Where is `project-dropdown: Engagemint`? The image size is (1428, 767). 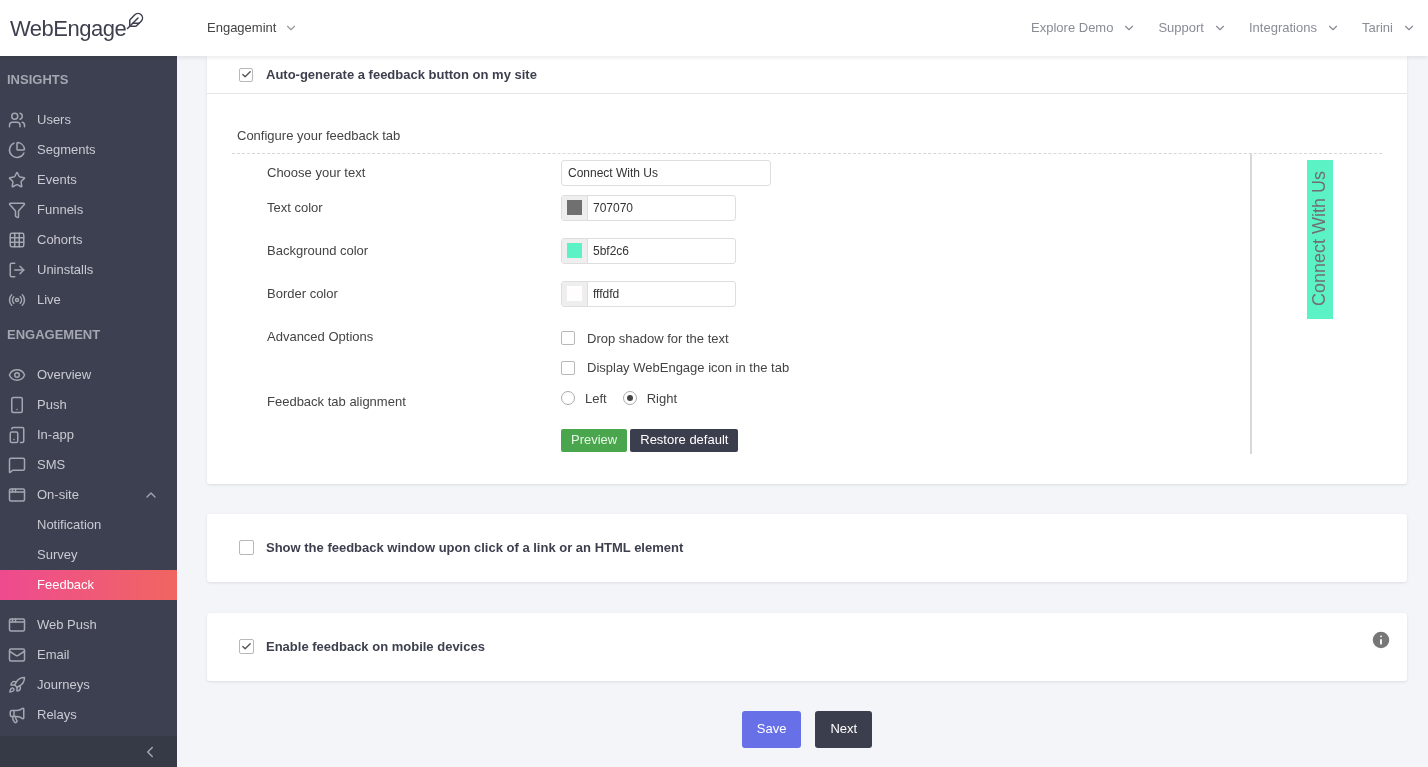
project-dropdown: Engagemint is located at coordinates (253, 28).